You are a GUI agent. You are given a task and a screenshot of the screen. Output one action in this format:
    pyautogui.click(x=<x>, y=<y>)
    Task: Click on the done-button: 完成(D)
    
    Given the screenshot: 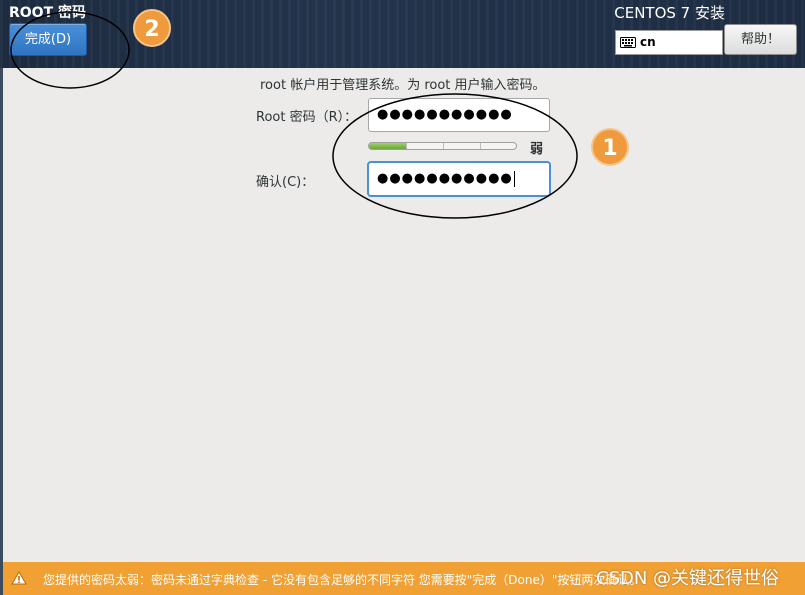 What is the action you would take?
    pyautogui.click(x=48, y=39)
    